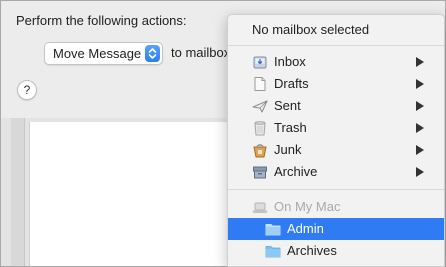 The image size is (446, 267). Describe the element at coordinates (290, 127) in the screenshot. I see `menu-item-label: Trash` at that location.